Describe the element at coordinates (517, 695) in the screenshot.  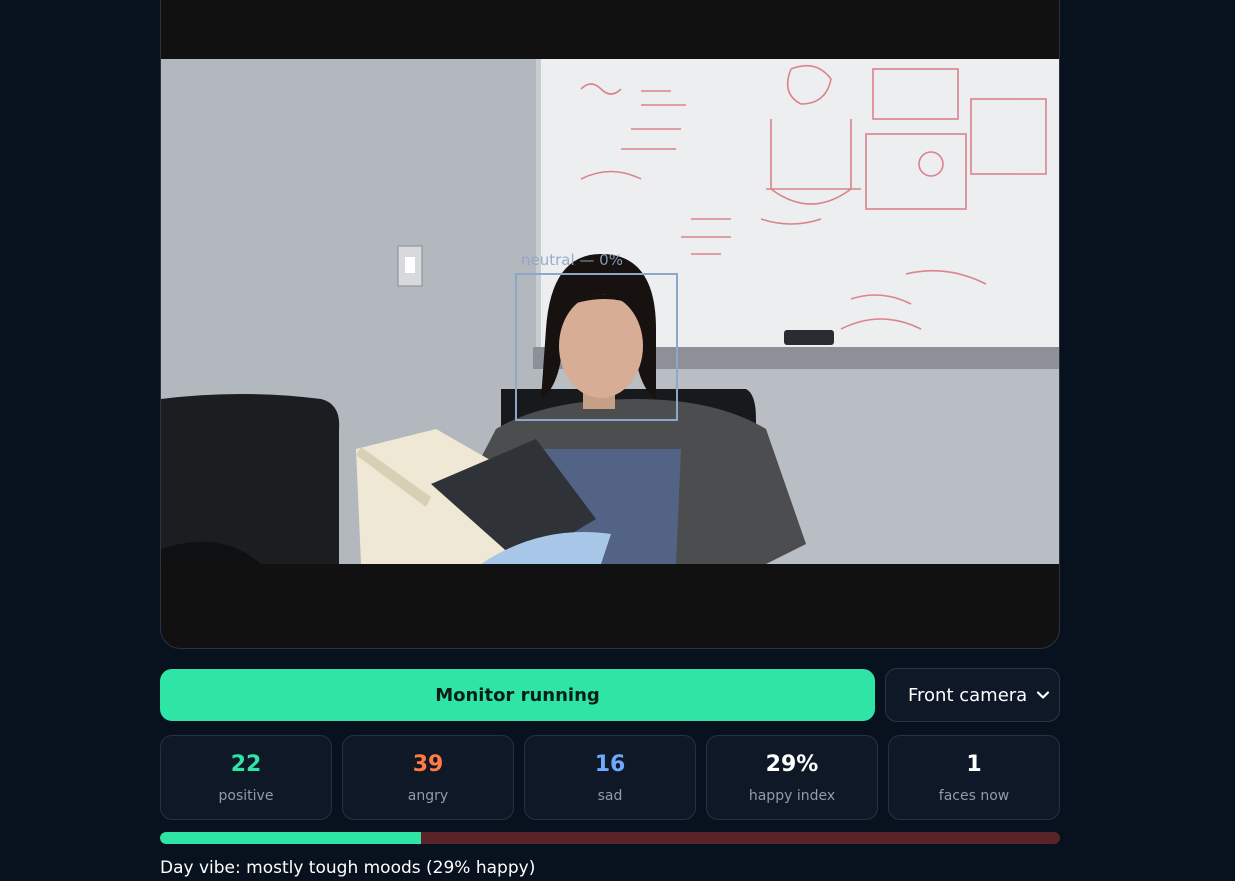
I see `monitor-toggle-button: Monitor running` at that location.